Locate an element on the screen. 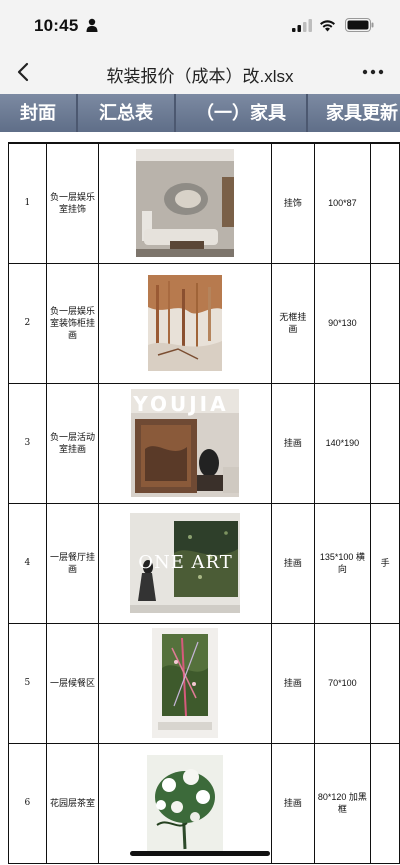 This screenshot has width=400, height=865. tab-furniture: （一）家具 is located at coordinates (242, 113).